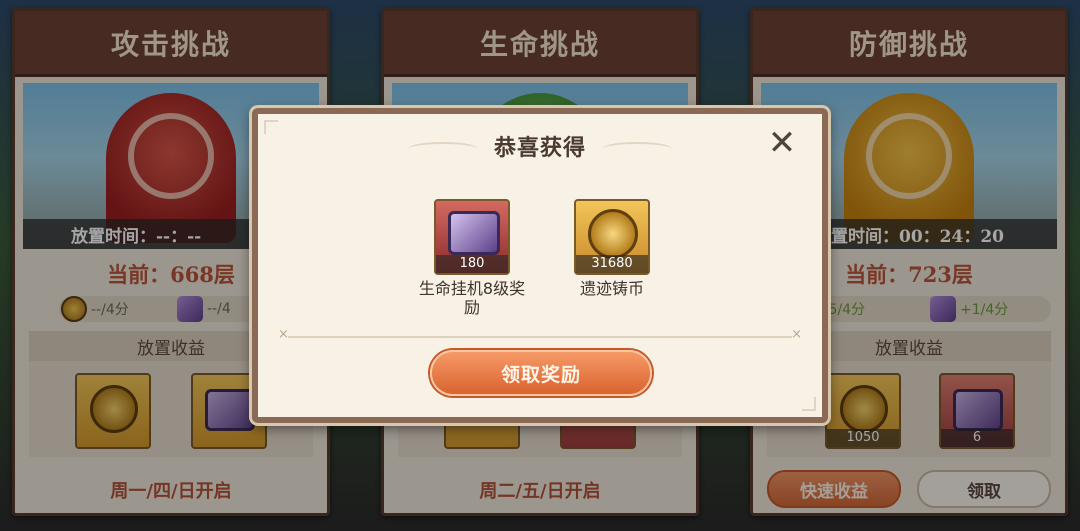 This screenshot has width=1080, height=531. Describe the element at coordinates (611, 288) in the screenshot. I see `reward-name: 遗迹铸币` at that location.